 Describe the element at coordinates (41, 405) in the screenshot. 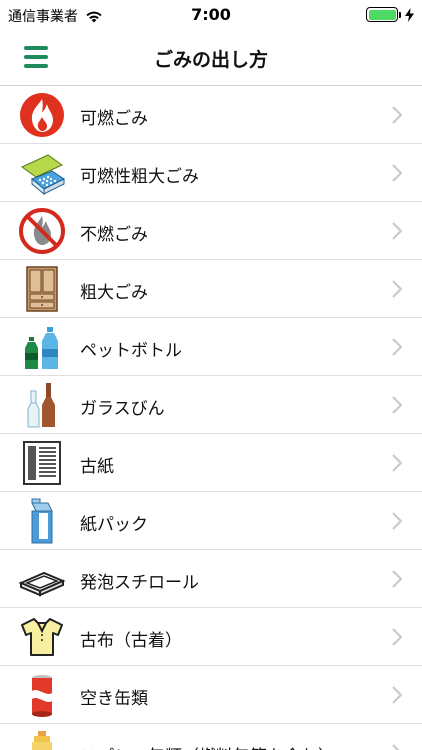

I see `glass-bottle-icon` at that location.